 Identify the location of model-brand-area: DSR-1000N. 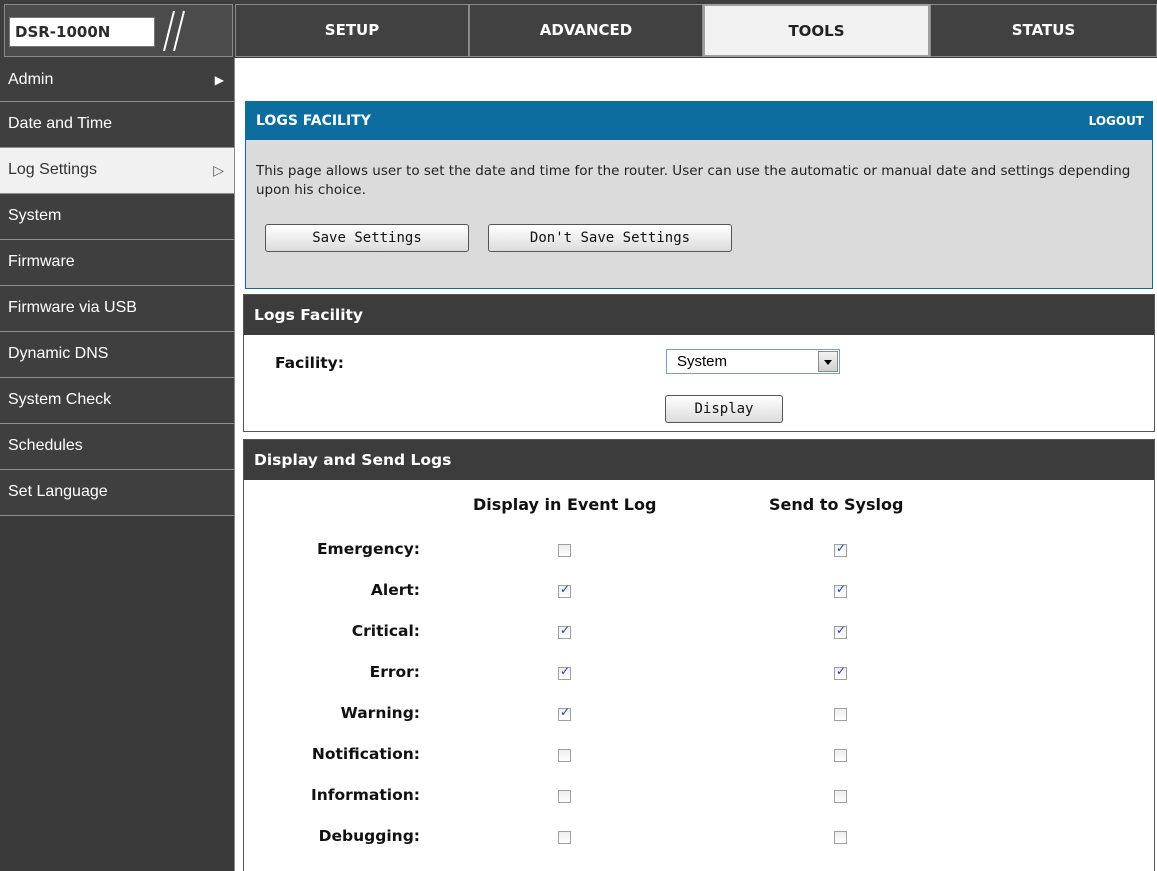
(118, 30).